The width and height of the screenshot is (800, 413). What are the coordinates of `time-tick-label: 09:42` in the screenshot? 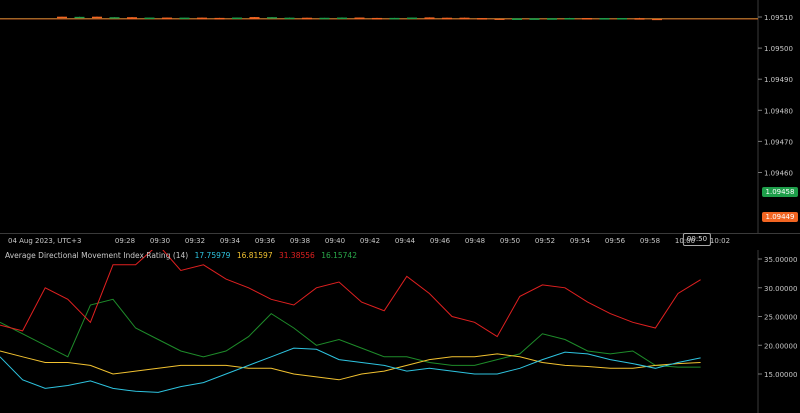 It's located at (370, 241).